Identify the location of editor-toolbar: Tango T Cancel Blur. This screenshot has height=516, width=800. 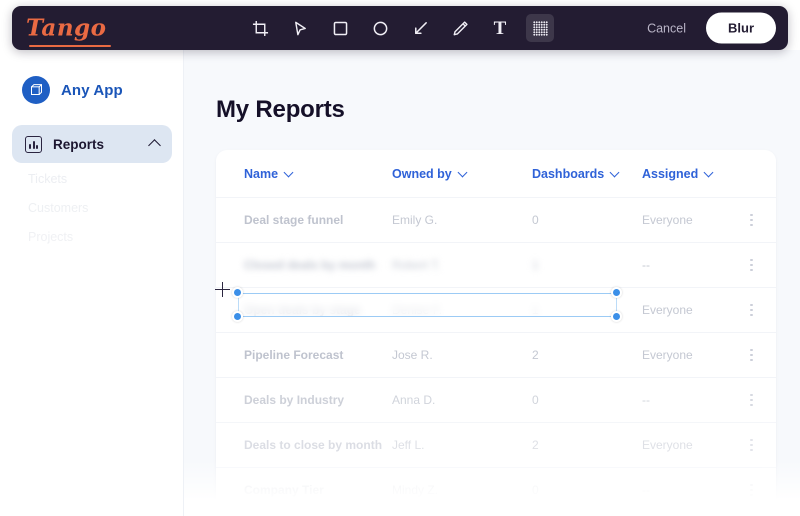
(400, 28).